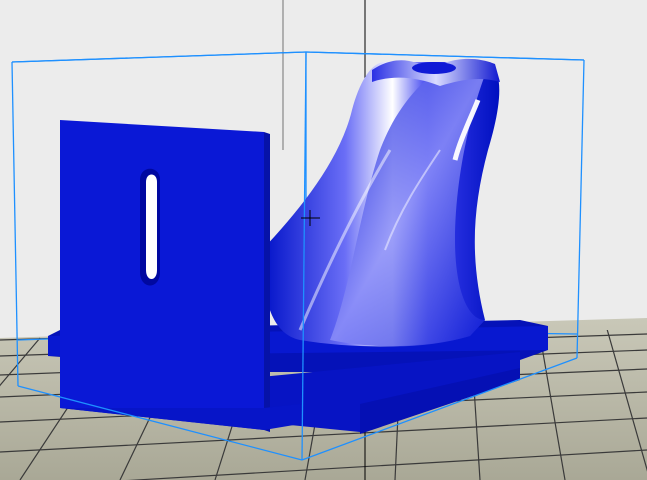  What do you see at coordinates (434, 68) in the screenshot?
I see `top-notch` at bounding box center [434, 68].